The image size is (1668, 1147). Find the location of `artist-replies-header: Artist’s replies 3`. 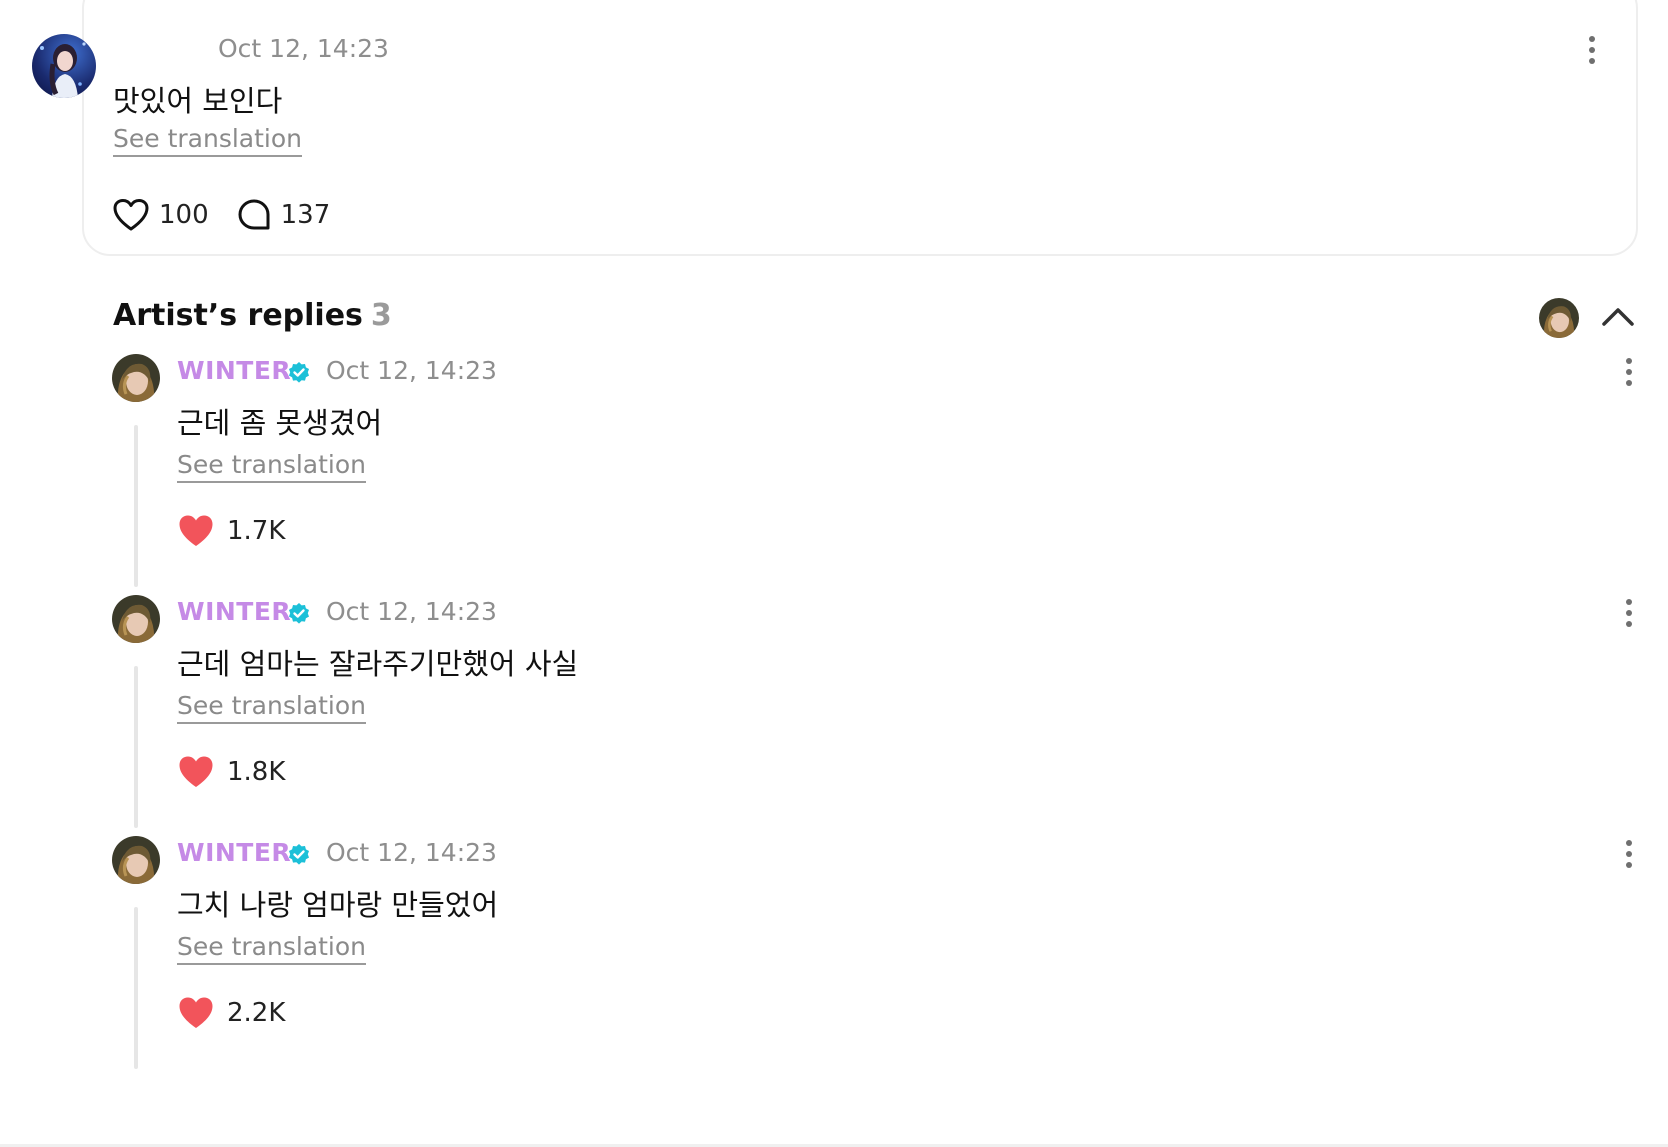

artist-replies-header: Artist’s replies 3 is located at coordinates (252, 315).